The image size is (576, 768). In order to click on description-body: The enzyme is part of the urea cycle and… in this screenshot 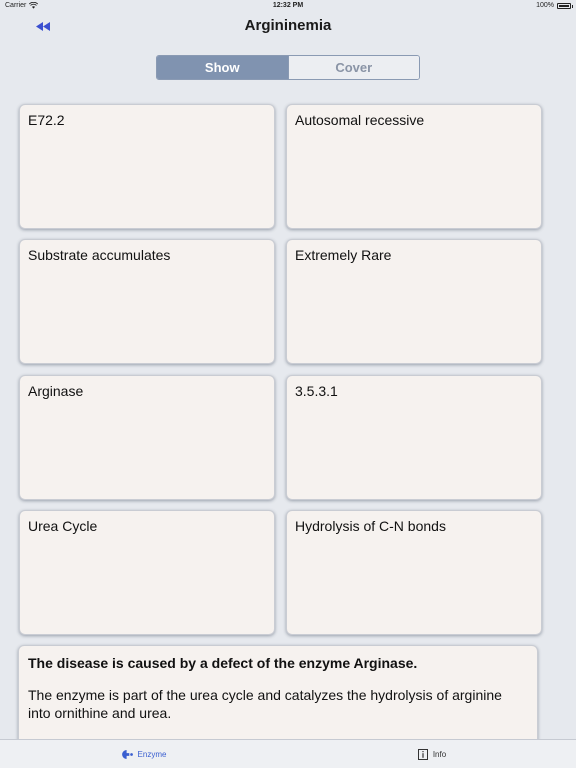, I will do `click(265, 704)`.